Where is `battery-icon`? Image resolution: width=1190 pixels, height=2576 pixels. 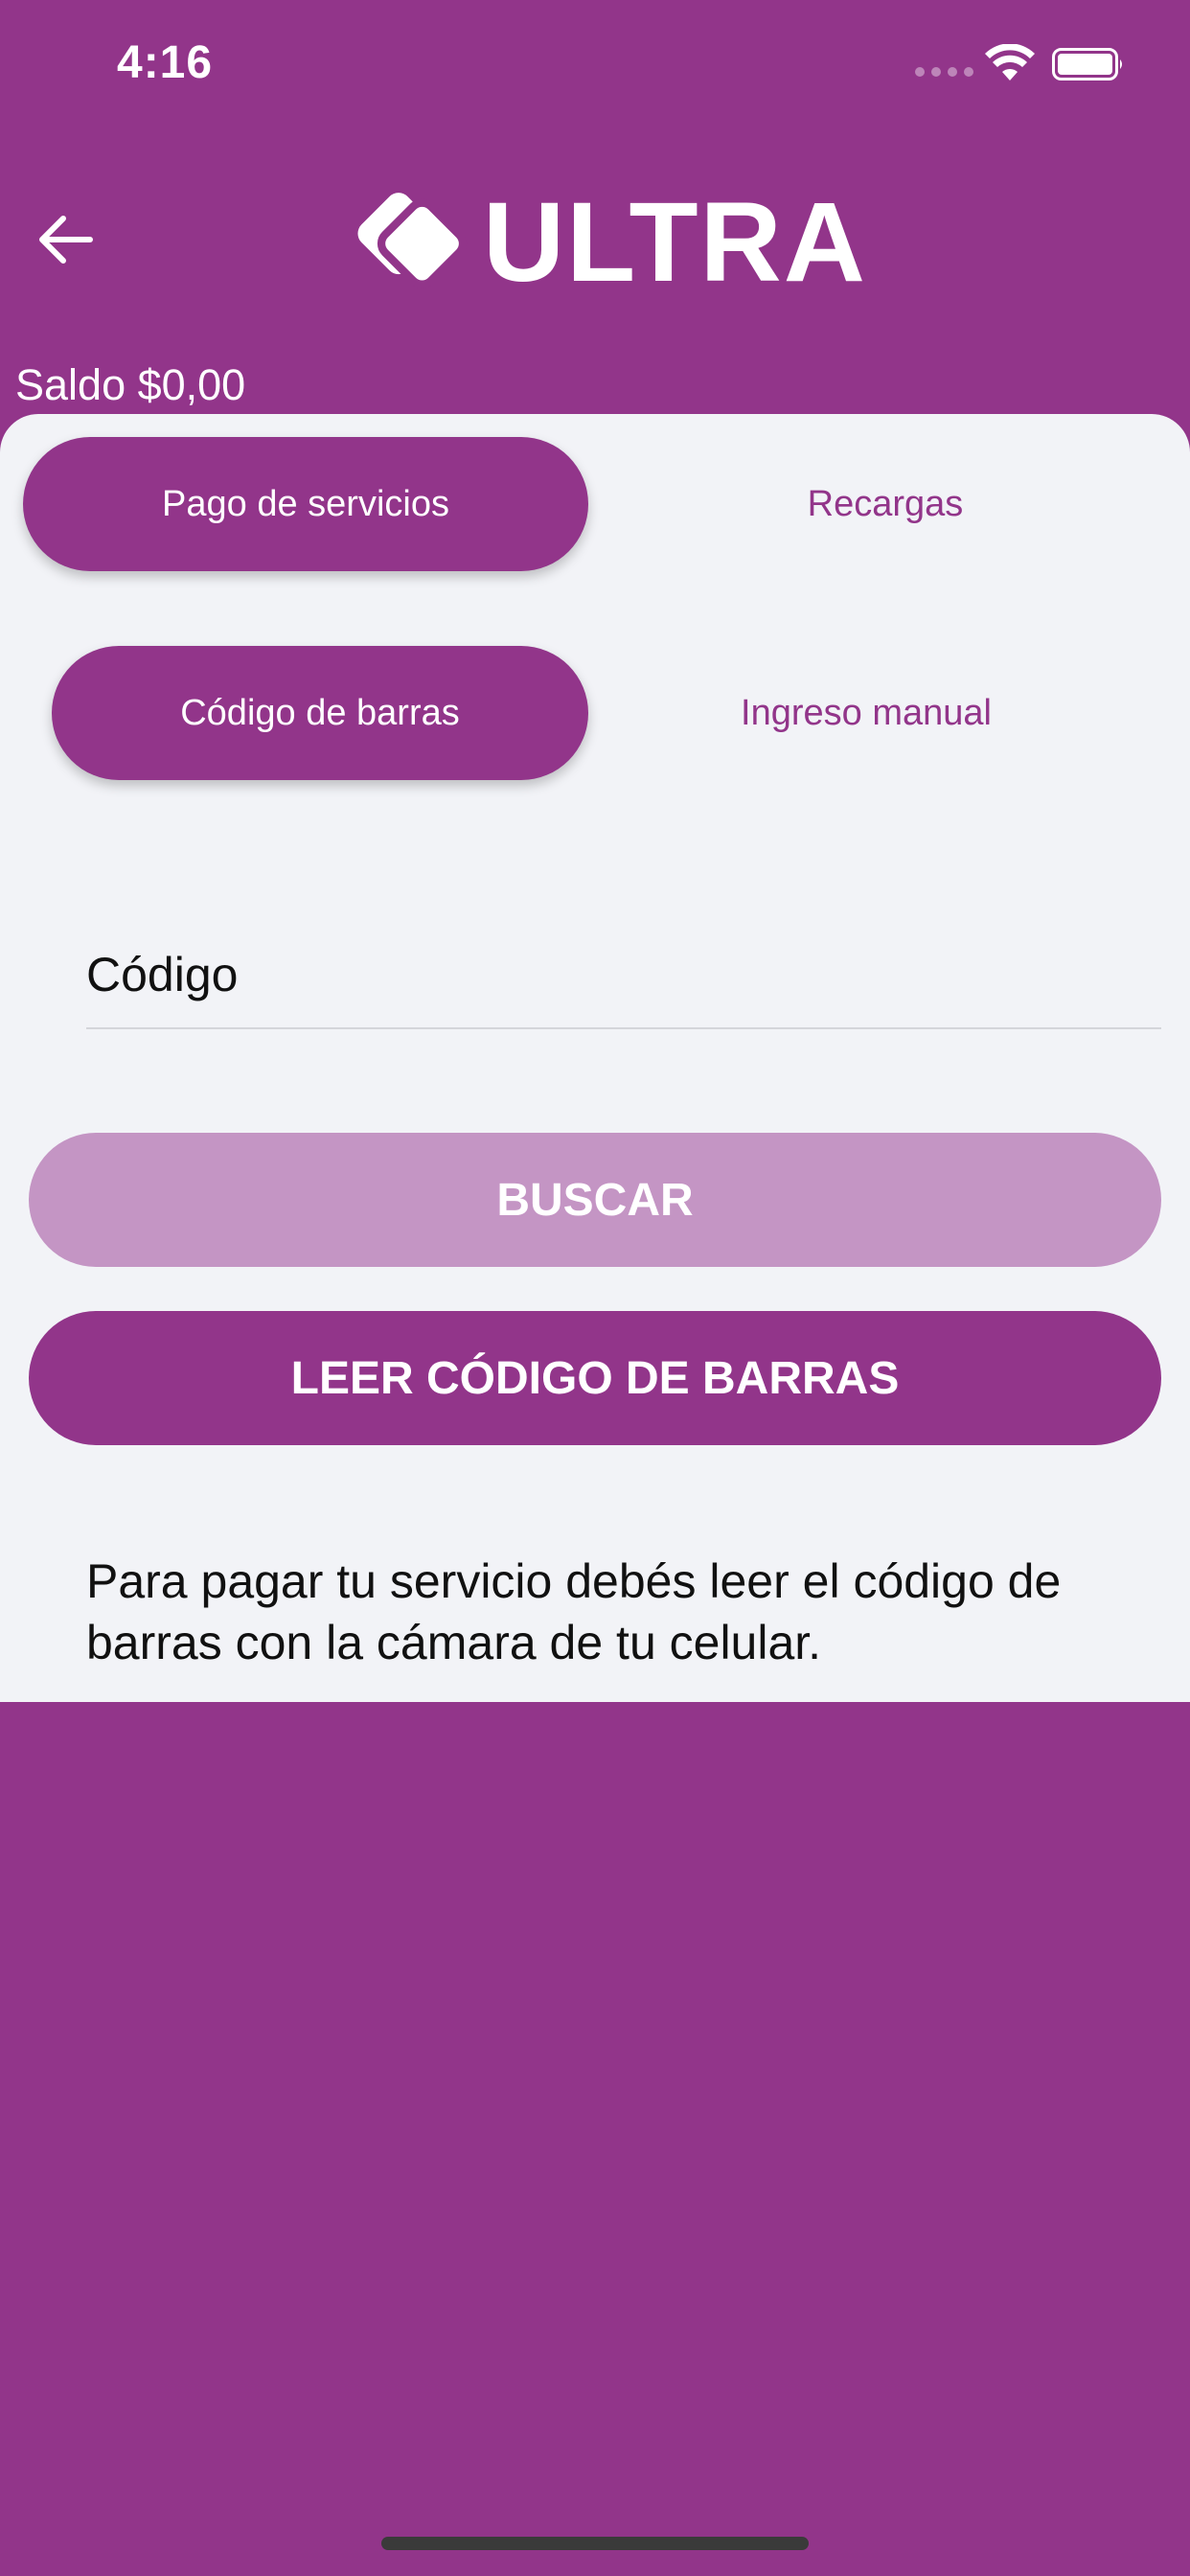 battery-icon is located at coordinates (1087, 64).